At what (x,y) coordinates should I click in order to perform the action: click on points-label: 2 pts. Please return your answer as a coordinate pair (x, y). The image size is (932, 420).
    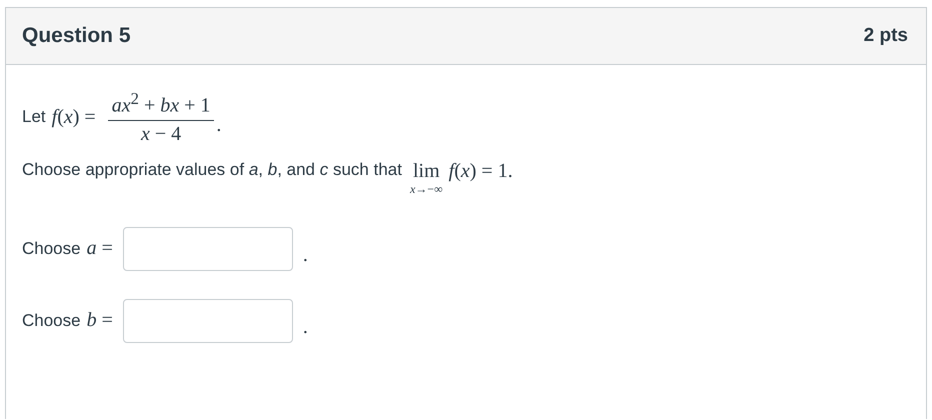
    Looking at the image, I should click on (886, 36).